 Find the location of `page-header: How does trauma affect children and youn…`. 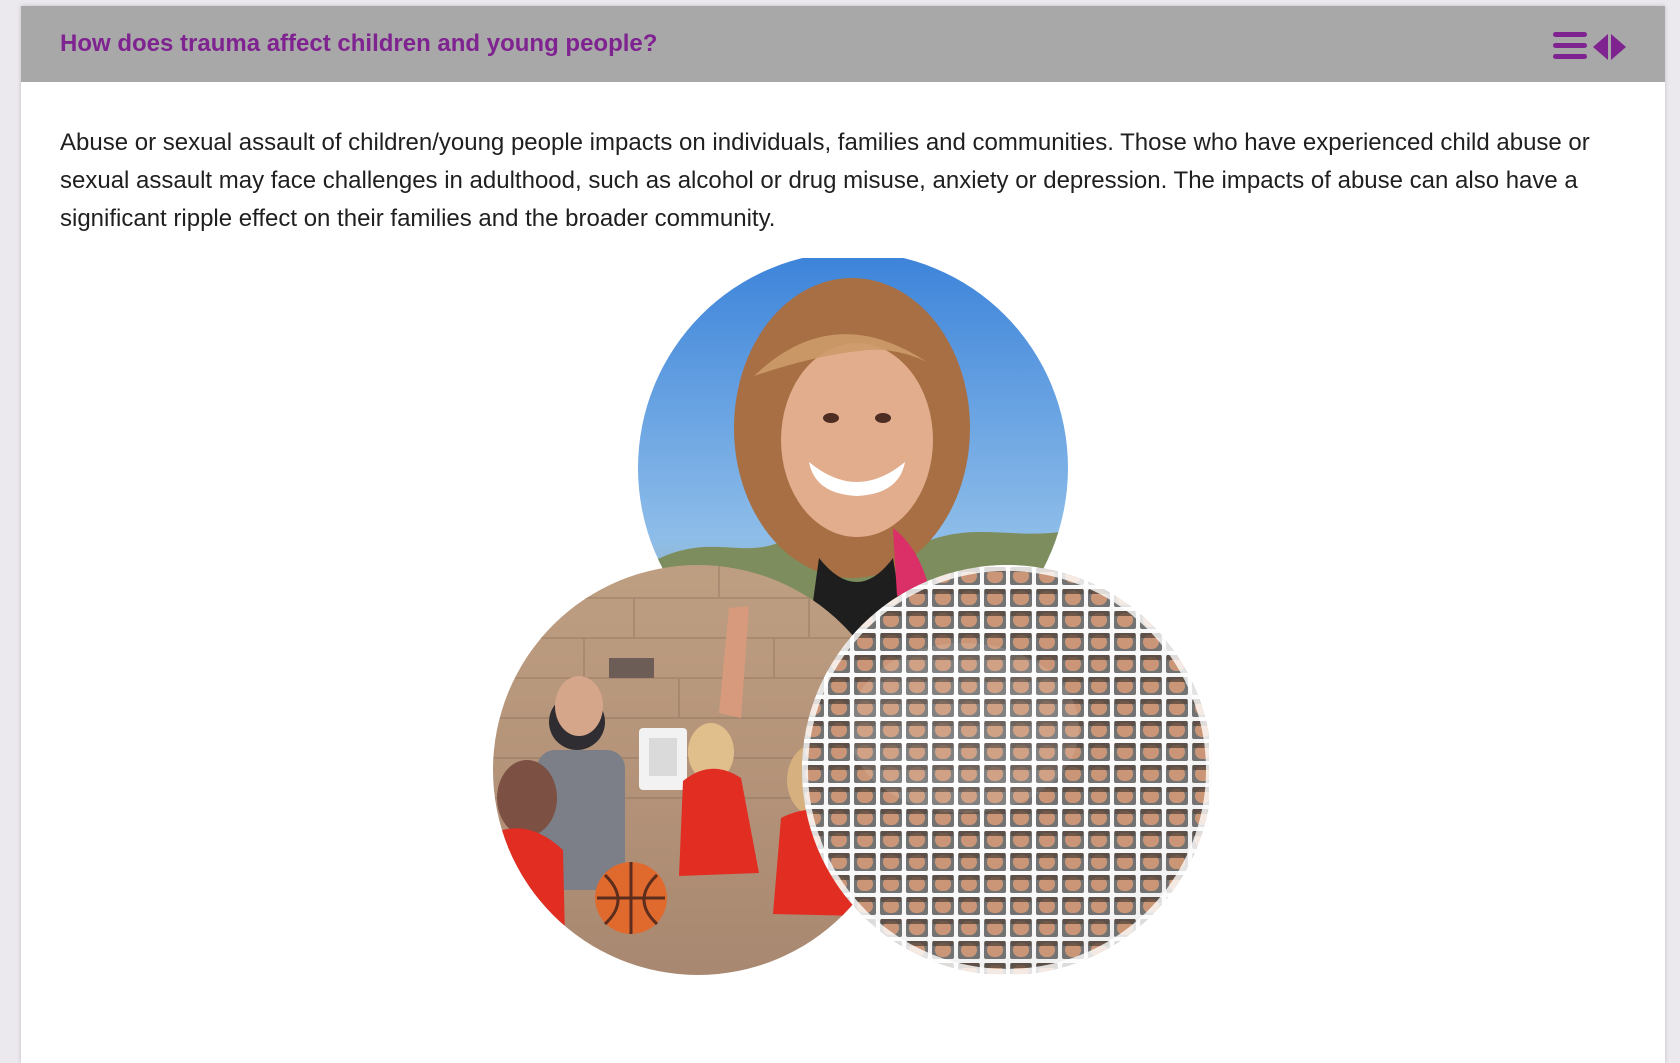

page-header: How does trauma affect children and youn… is located at coordinates (843, 44).